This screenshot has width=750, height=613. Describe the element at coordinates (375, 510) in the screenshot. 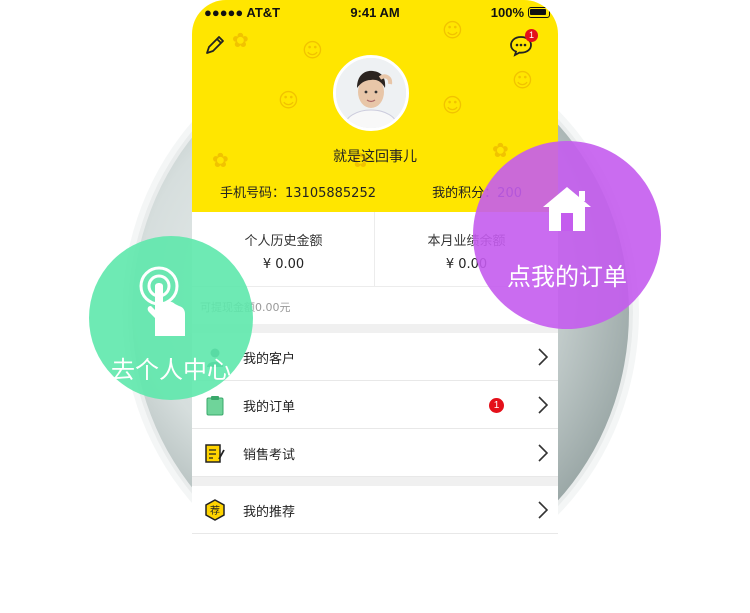

I see `menu-item-recommend: 荐 我的推荐` at that location.